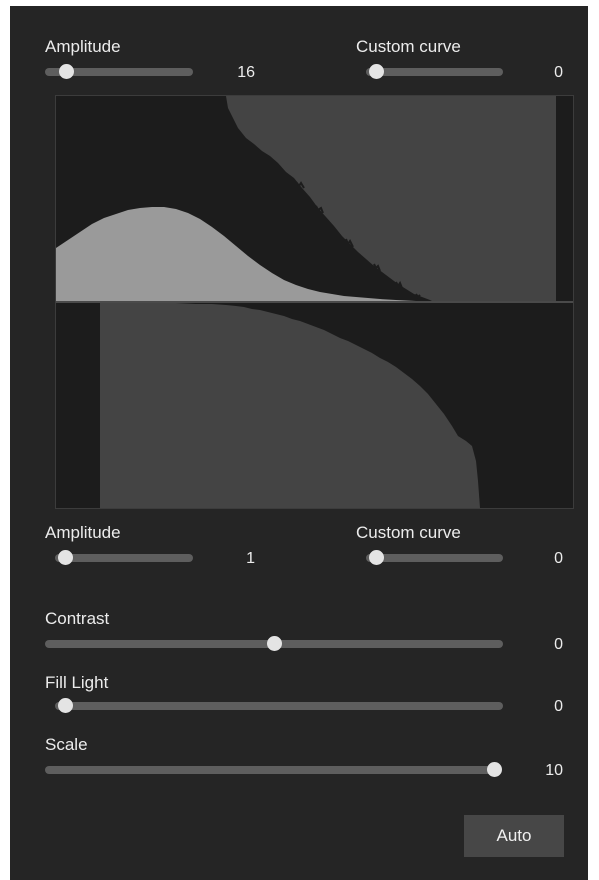 The width and height of the screenshot is (599, 880). Describe the element at coordinates (376, 71) in the screenshot. I see `top-custom-curve-slider-thumb` at that location.